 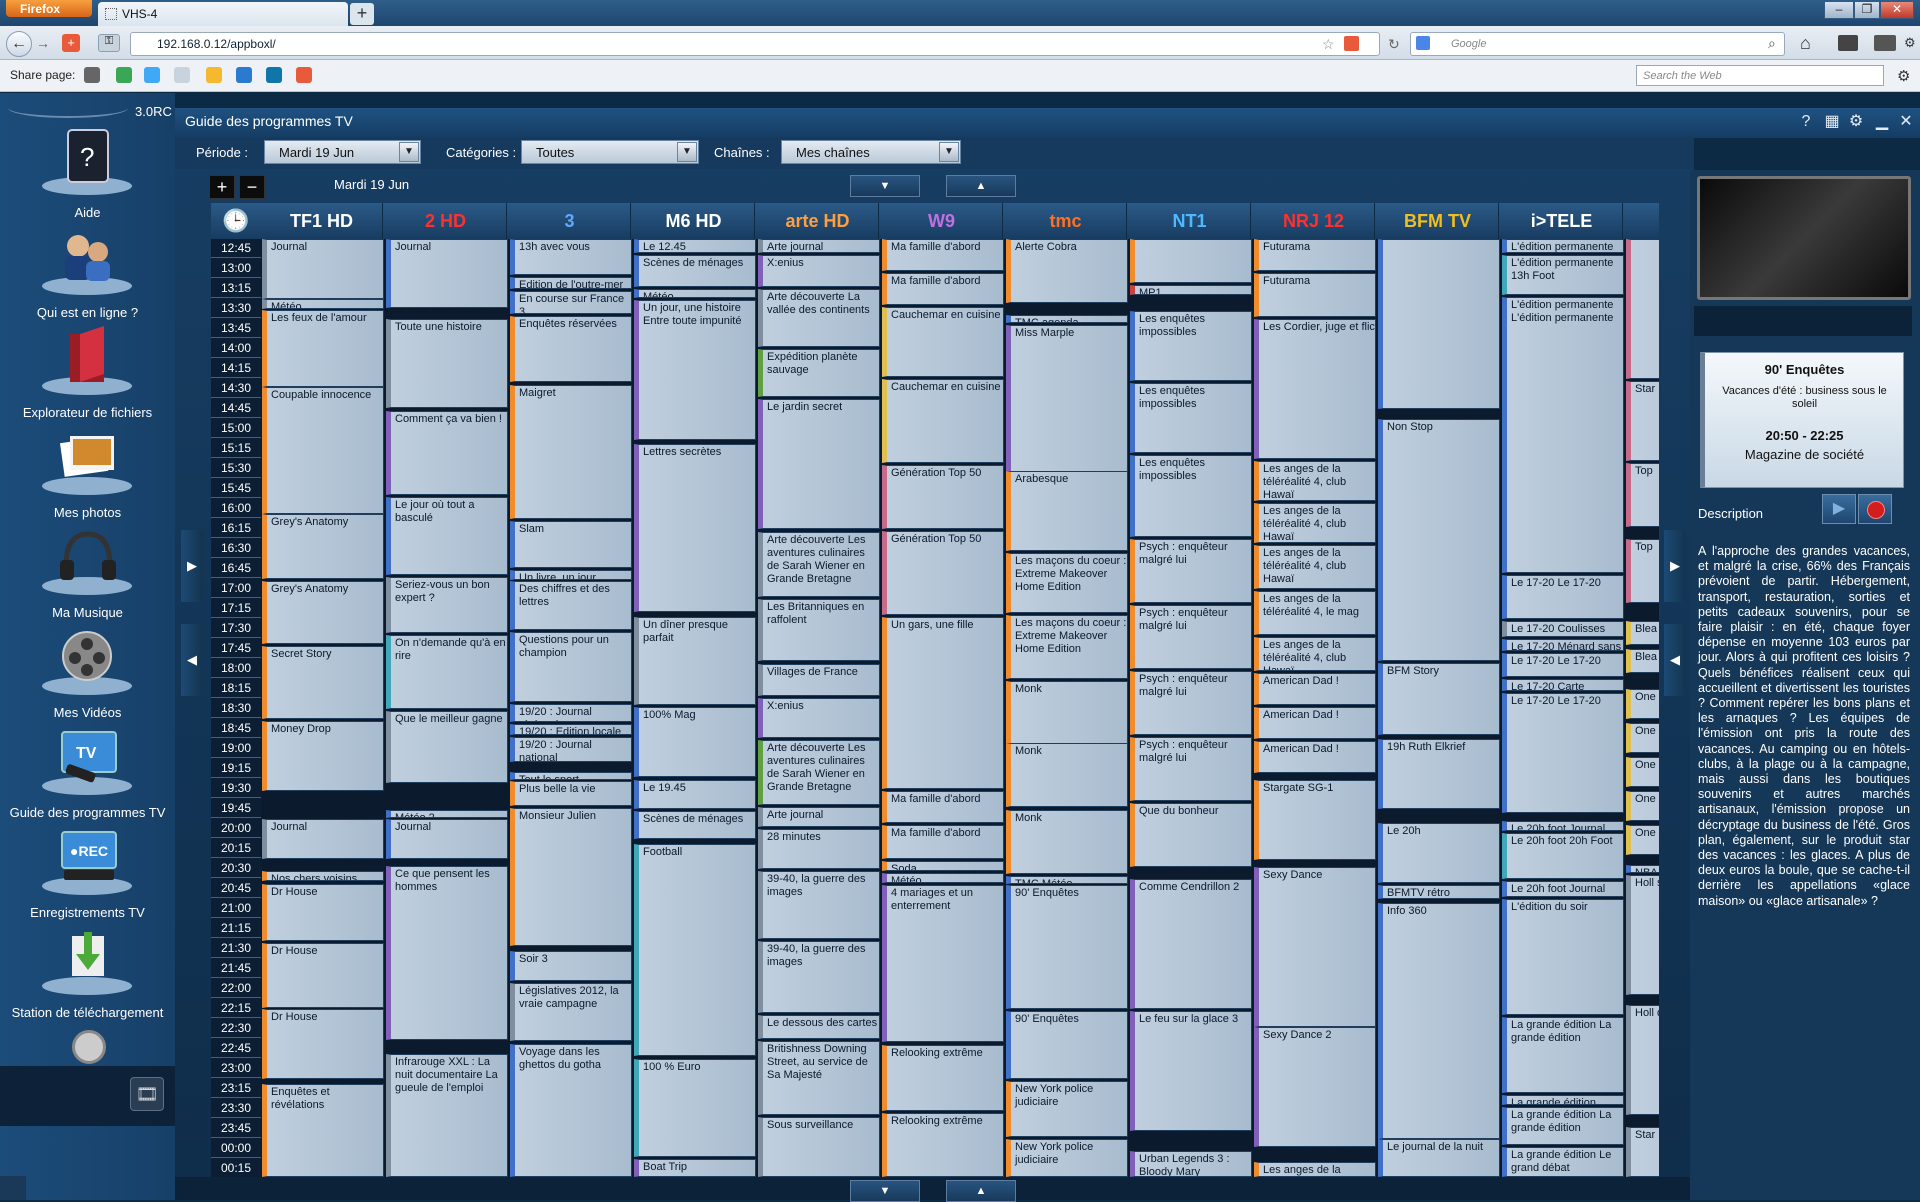 I want to click on channels-select: Mes chaînes ▼, so click(x=871, y=152).